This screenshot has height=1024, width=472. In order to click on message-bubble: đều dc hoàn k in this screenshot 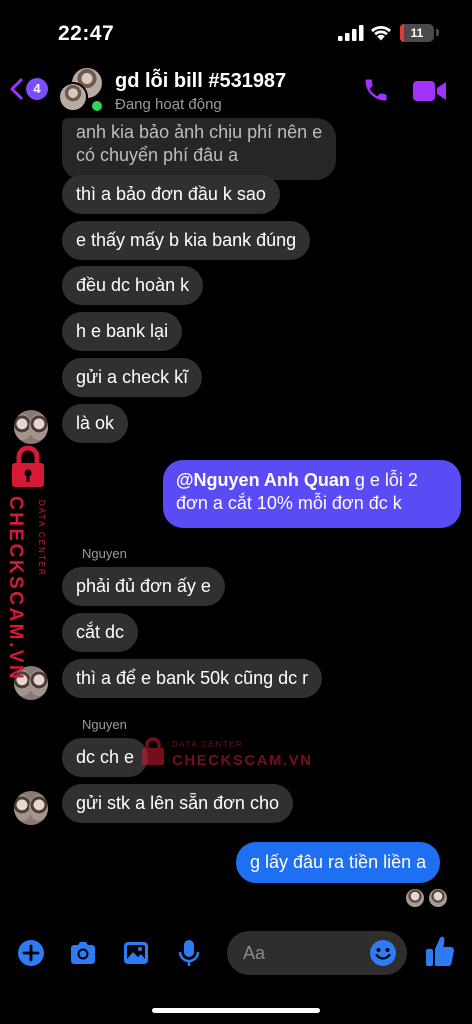, I will do `click(133, 285)`.